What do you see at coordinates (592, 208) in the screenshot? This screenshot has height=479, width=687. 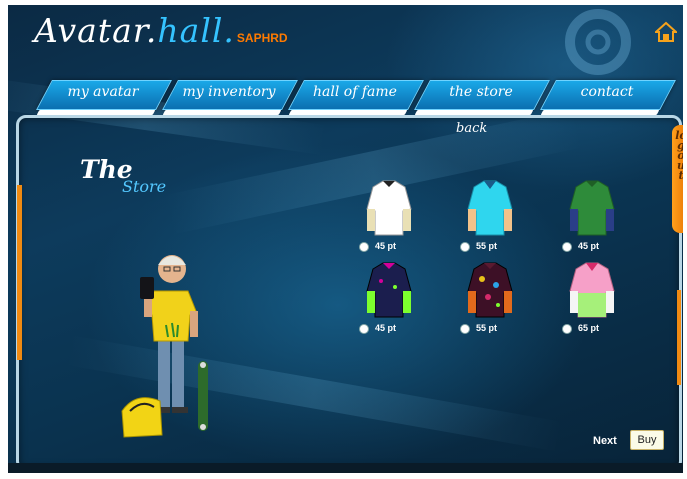 I see `green-shirt-icon` at bounding box center [592, 208].